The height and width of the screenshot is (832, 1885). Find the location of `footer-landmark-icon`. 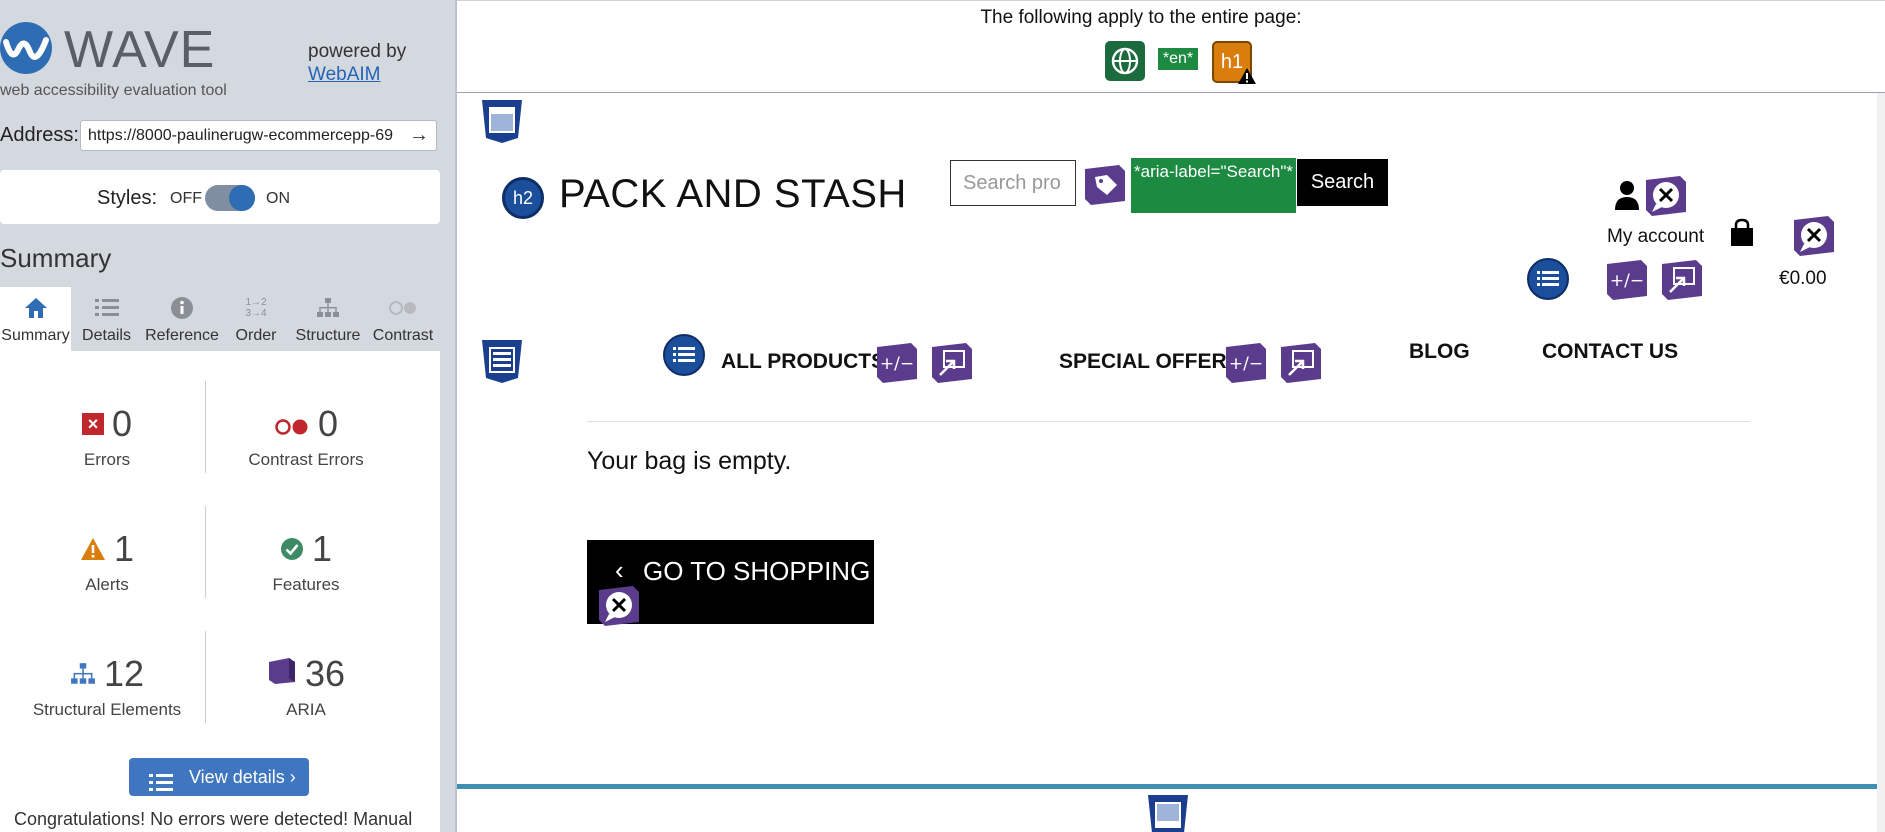

footer-landmark-icon is located at coordinates (1168, 812).